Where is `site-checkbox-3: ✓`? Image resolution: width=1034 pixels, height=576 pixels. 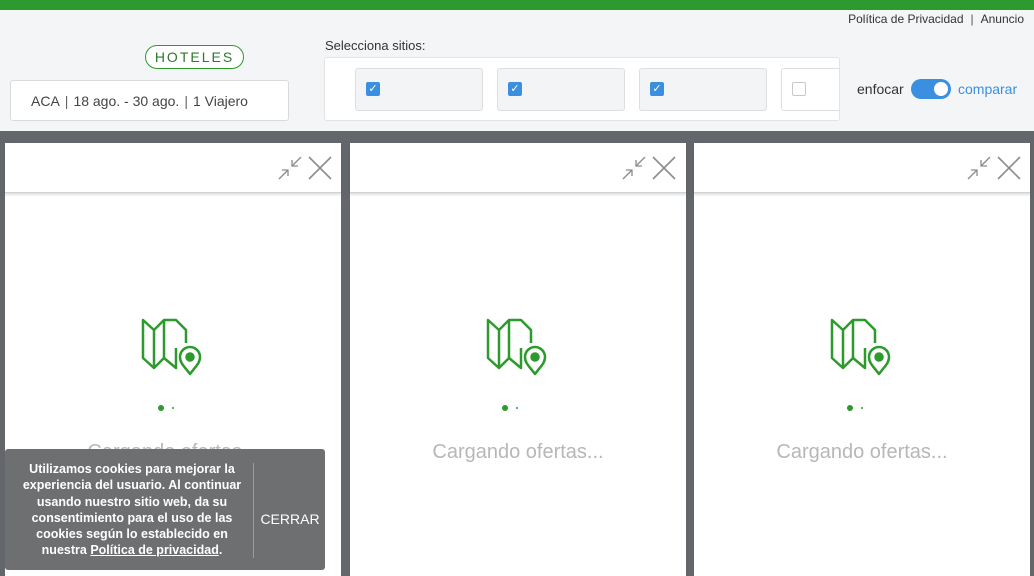
site-checkbox-3: ✓ is located at coordinates (657, 89).